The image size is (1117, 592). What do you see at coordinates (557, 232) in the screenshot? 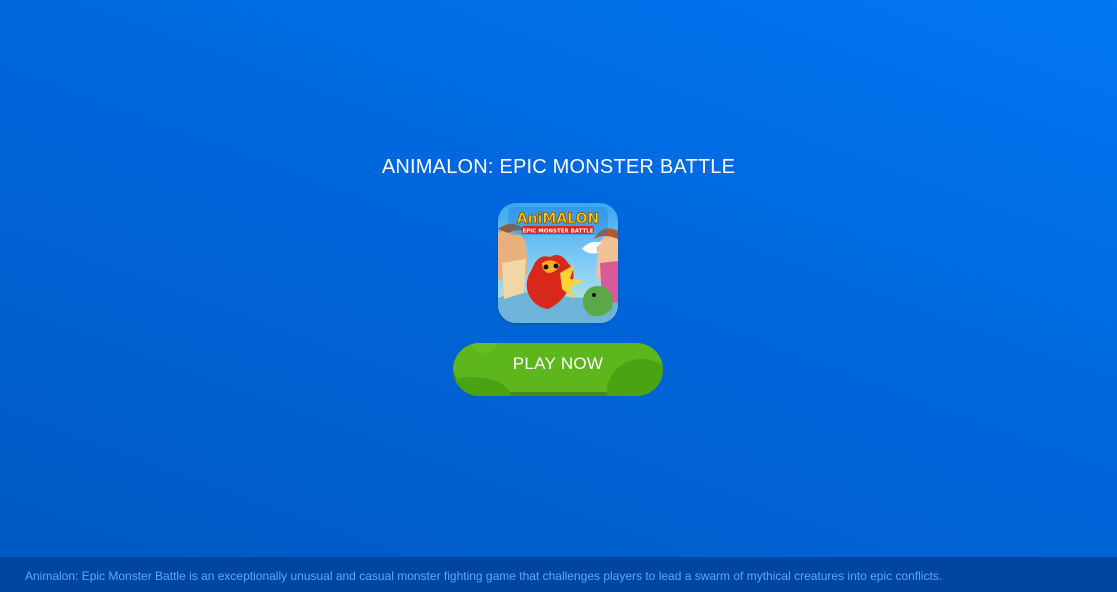
I see `thumbnail-subtitle: EPIC MONSTER BATTLE` at bounding box center [557, 232].